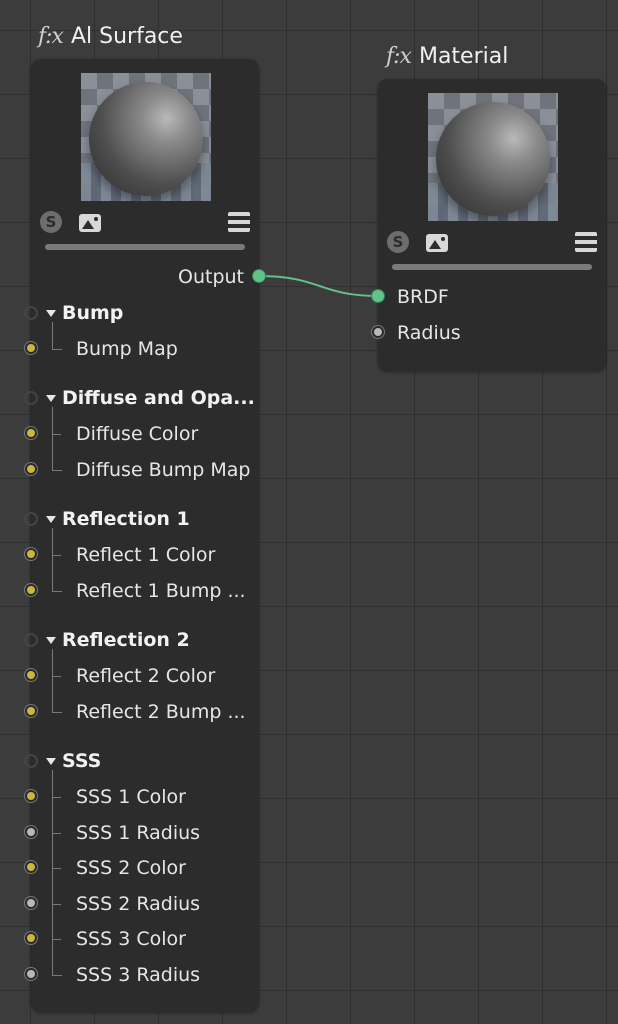 This screenshot has height=1024, width=618. Describe the element at coordinates (31, 761) in the screenshot. I see `group-port-sss` at that location.